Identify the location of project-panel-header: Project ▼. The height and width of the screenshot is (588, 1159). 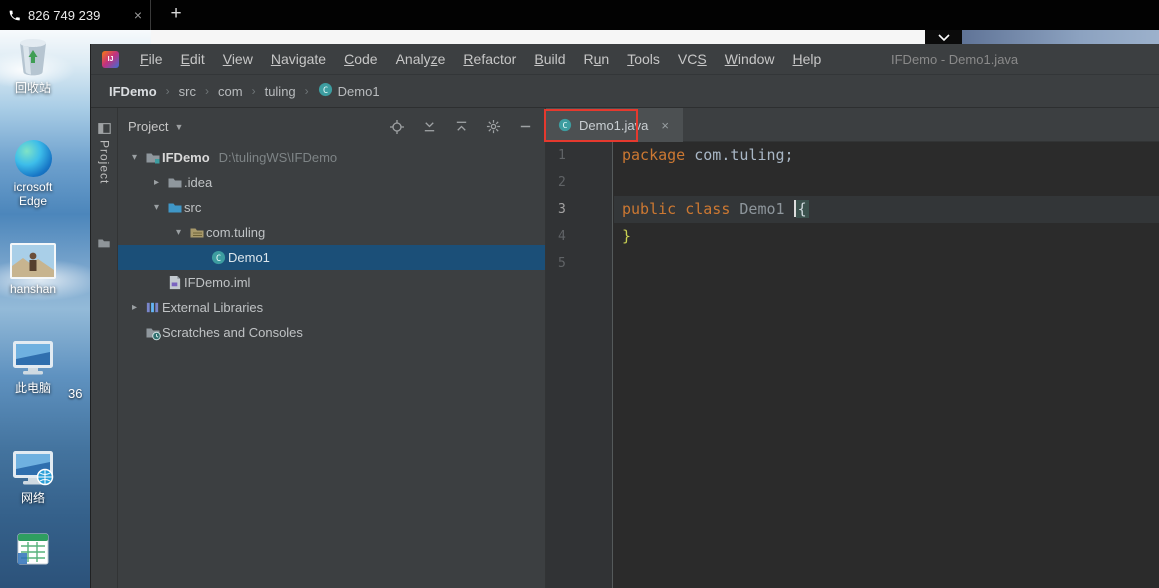
(331, 126).